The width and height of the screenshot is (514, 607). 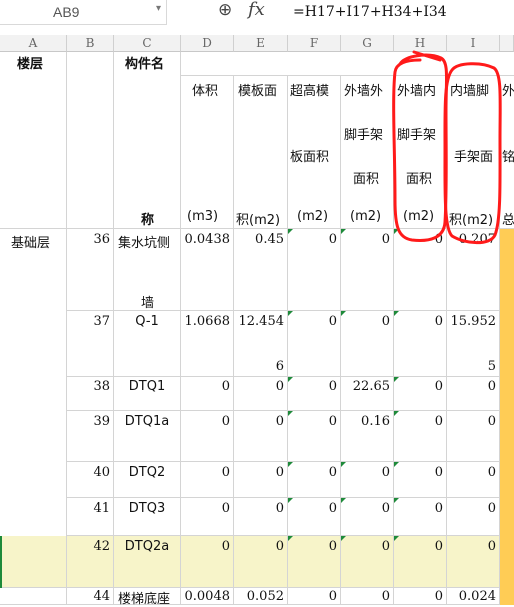 I want to click on annotation-overlay, so click(x=447, y=147).